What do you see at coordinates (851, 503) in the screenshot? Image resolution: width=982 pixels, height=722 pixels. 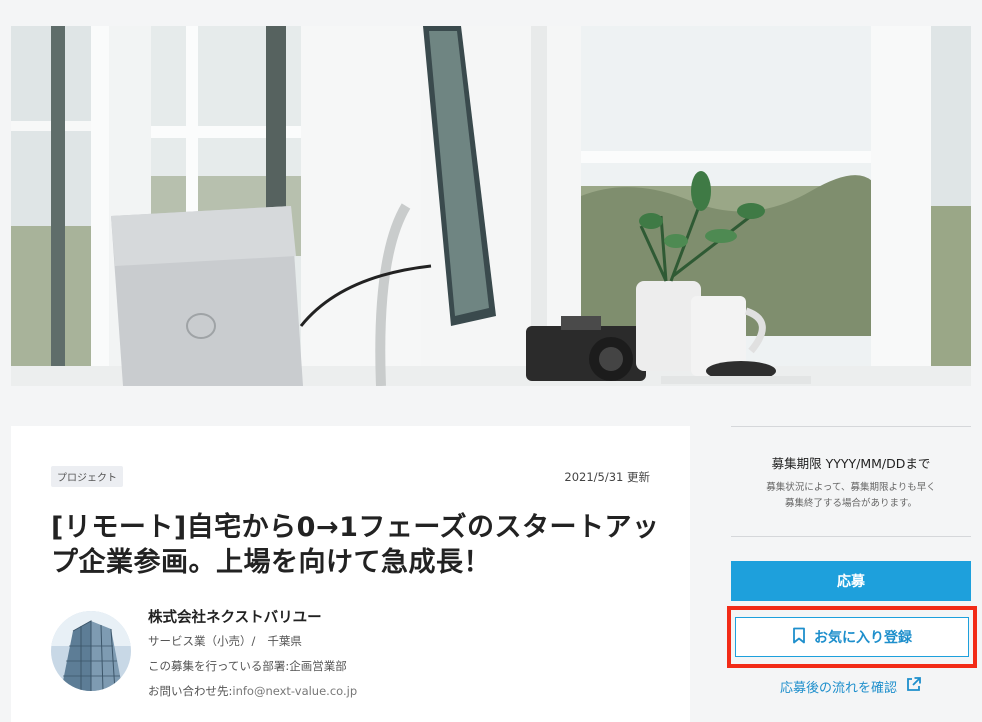 I see `deadline-note-line-2: 募集終了する場合があります。` at bounding box center [851, 503].